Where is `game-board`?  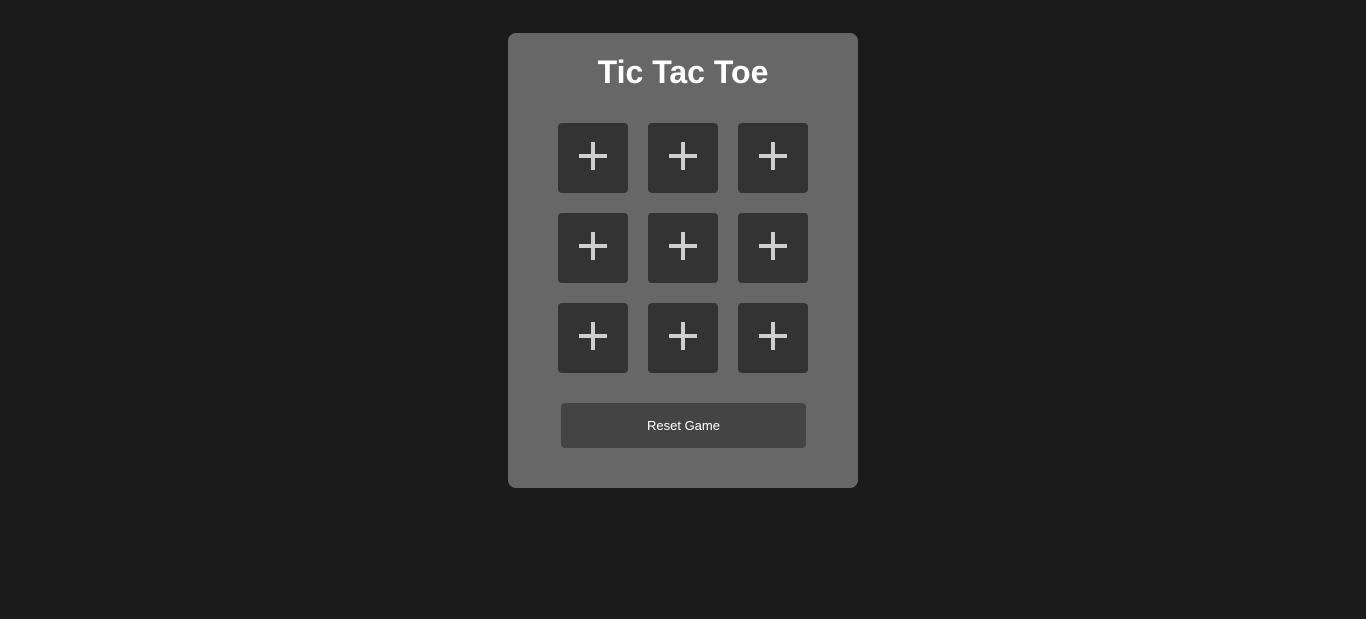
game-board is located at coordinates (683, 248).